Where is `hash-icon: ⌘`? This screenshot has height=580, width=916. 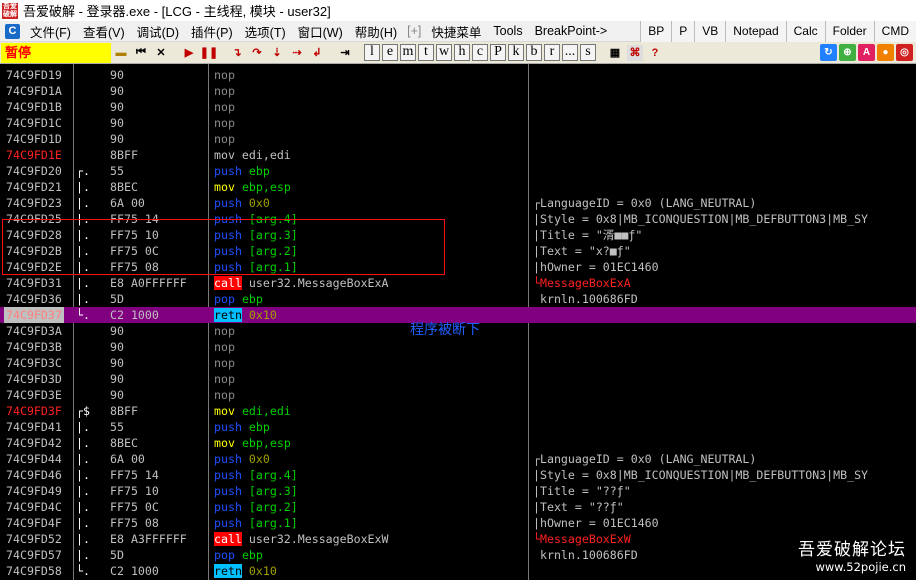 hash-icon: ⌘ is located at coordinates (635, 52).